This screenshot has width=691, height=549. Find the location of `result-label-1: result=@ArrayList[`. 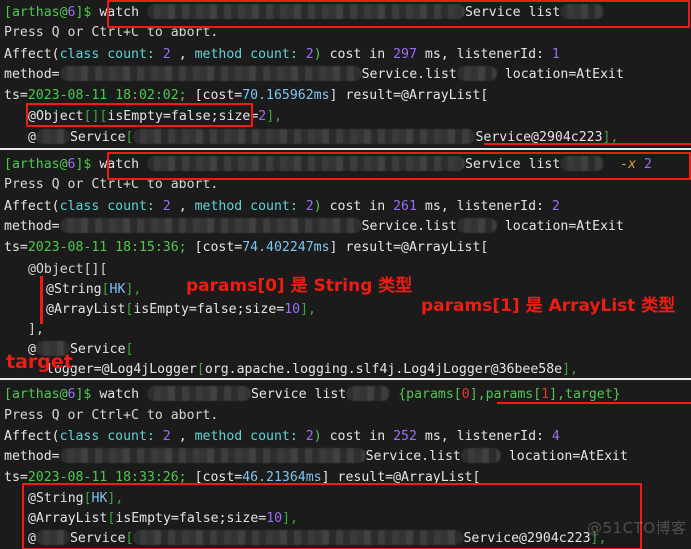

result-label-1: result=@ArrayList[ is located at coordinates (413, 95).